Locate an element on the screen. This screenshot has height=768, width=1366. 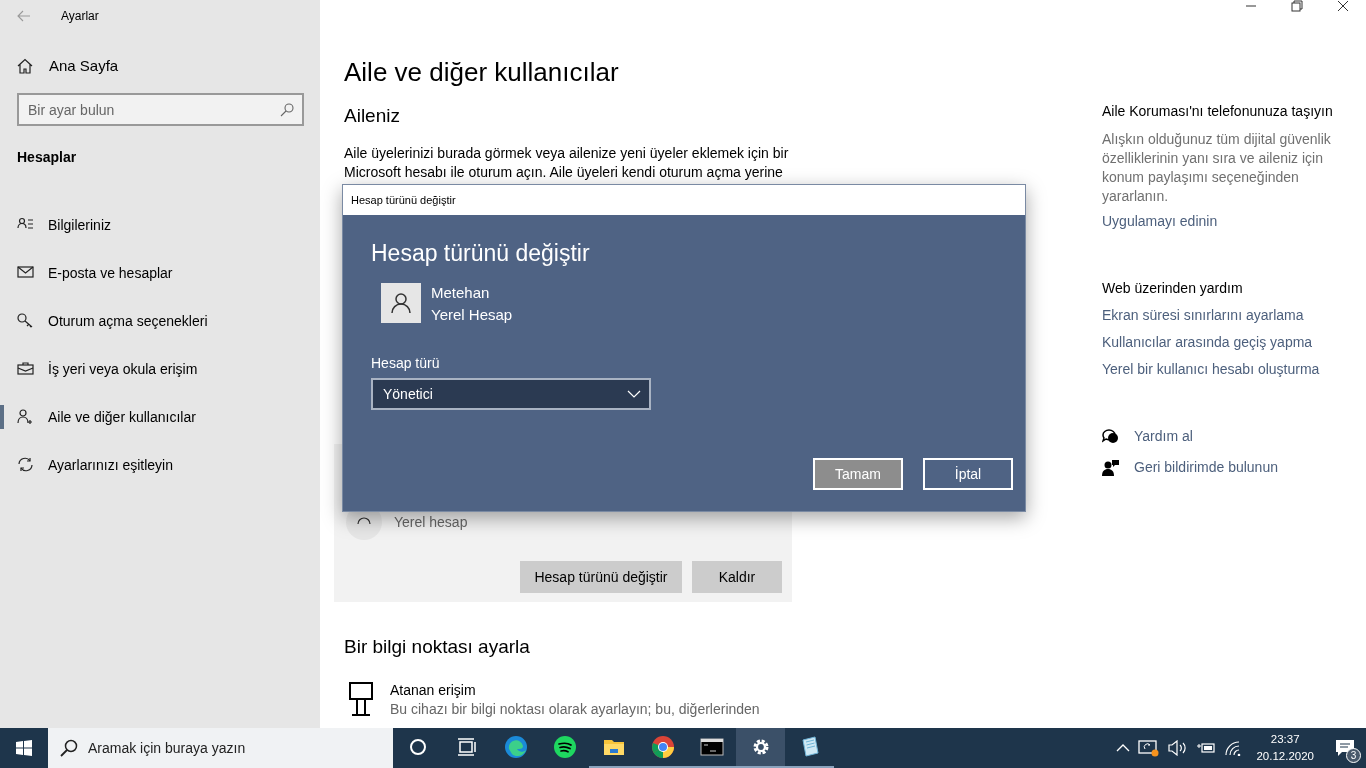
home-icon is located at coordinates (25, 65).